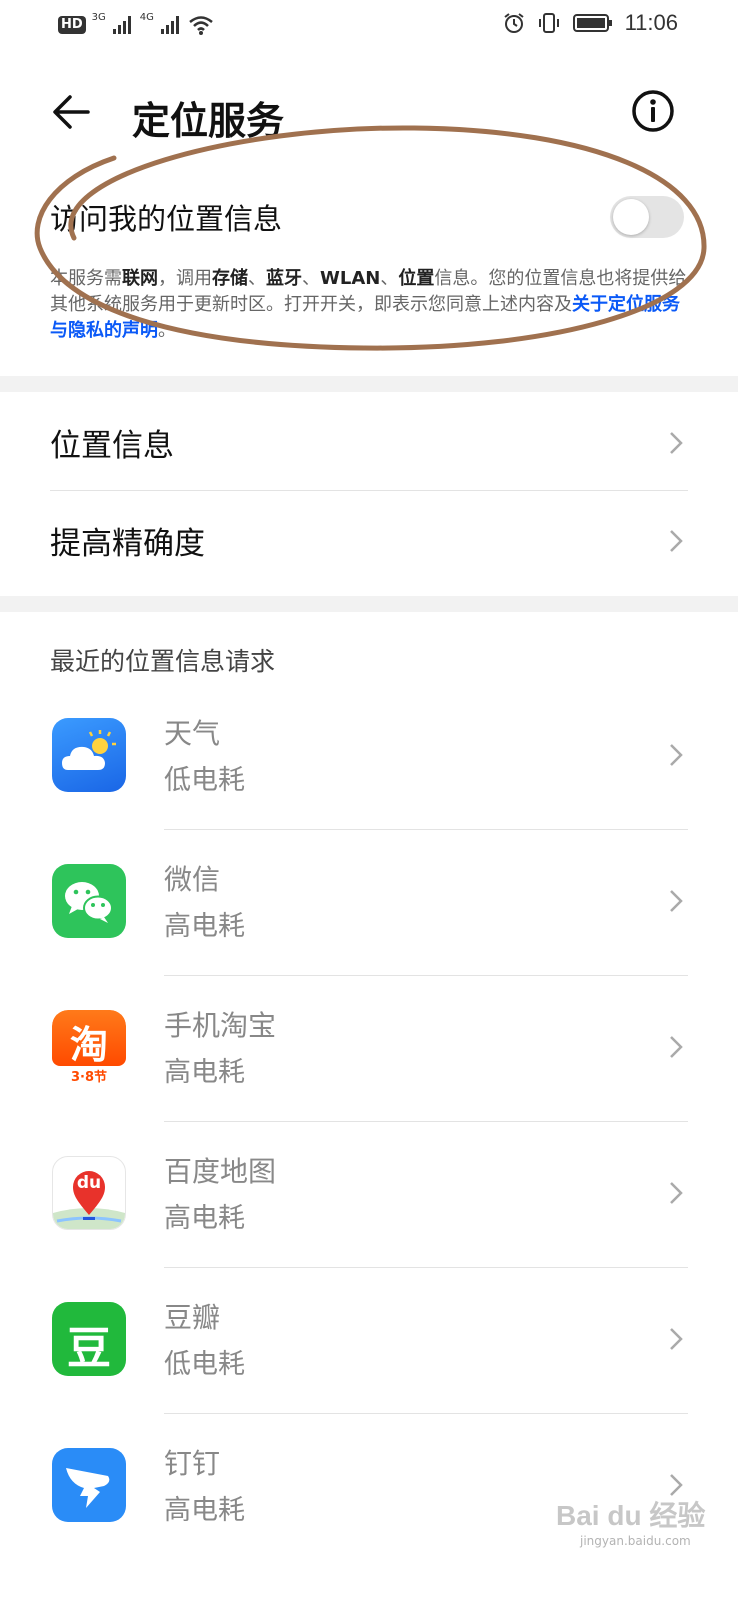 The height and width of the screenshot is (1600, 738). I want to click on menu-item-improve-accuracy: 提高精确度, so click(369, 539).